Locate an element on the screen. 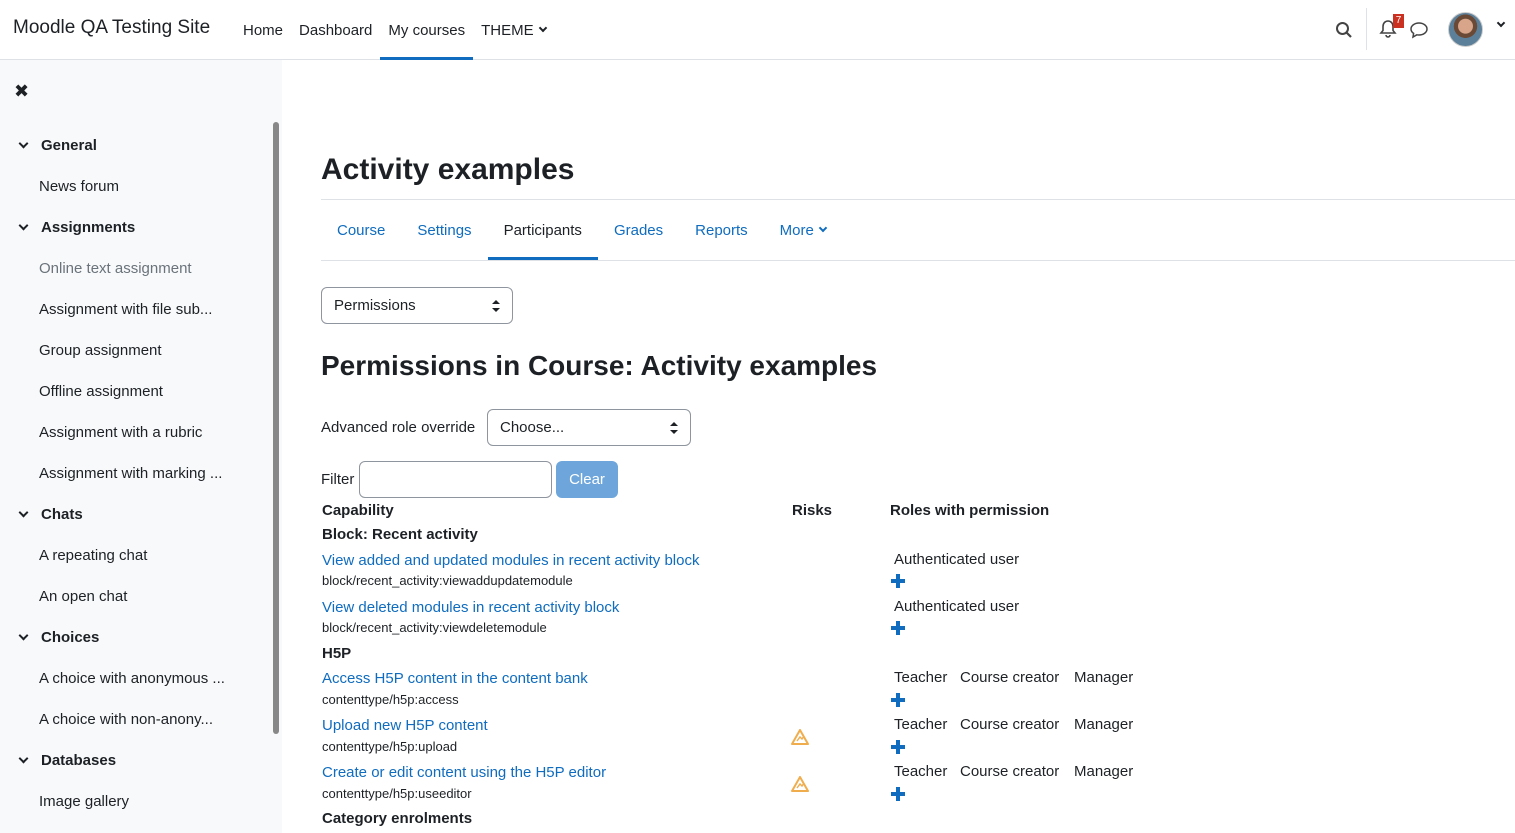 This screenshot has height=833, width=1515. capability-name: contenttype/h5p:upload is located at coordinates (390, 746).